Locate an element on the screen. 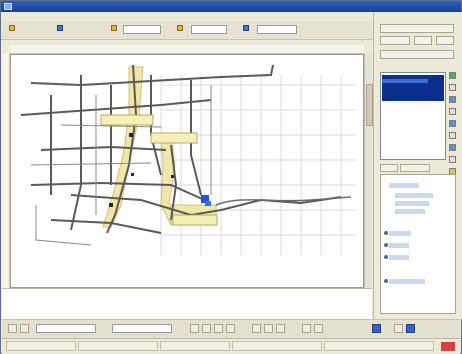 This screenshot has width=462, height=354. toolbar-button-folder is located at coordinates (13, 29).